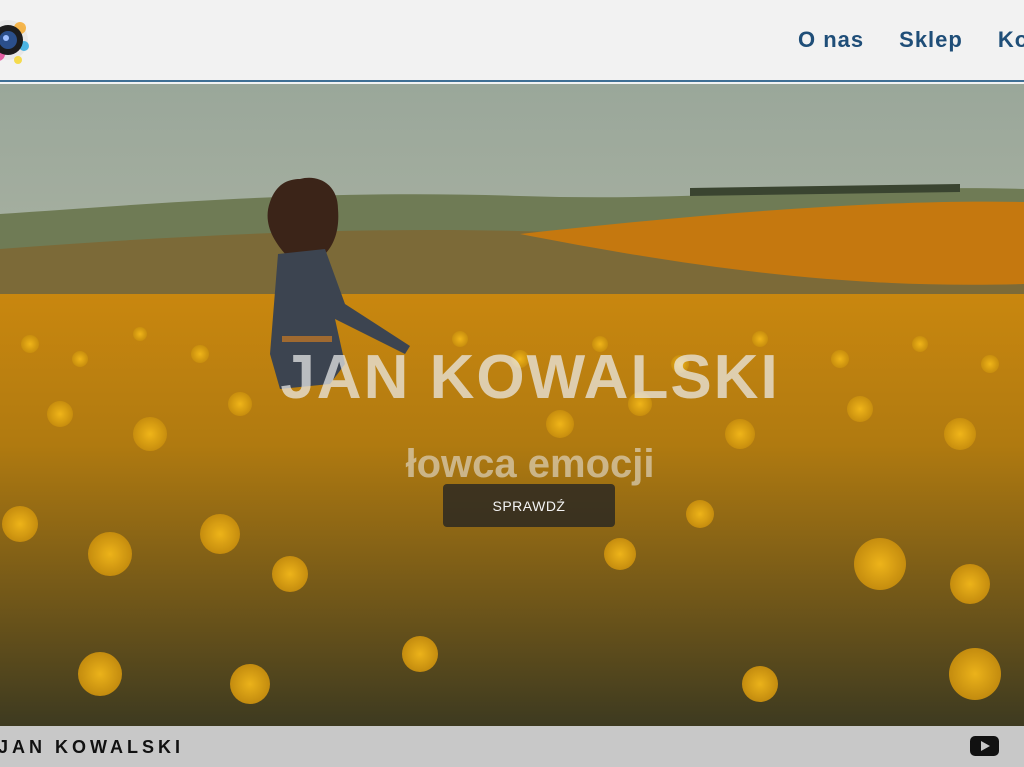  I want to click on nav-link-kontakt: Ko, so click(1011, 40).